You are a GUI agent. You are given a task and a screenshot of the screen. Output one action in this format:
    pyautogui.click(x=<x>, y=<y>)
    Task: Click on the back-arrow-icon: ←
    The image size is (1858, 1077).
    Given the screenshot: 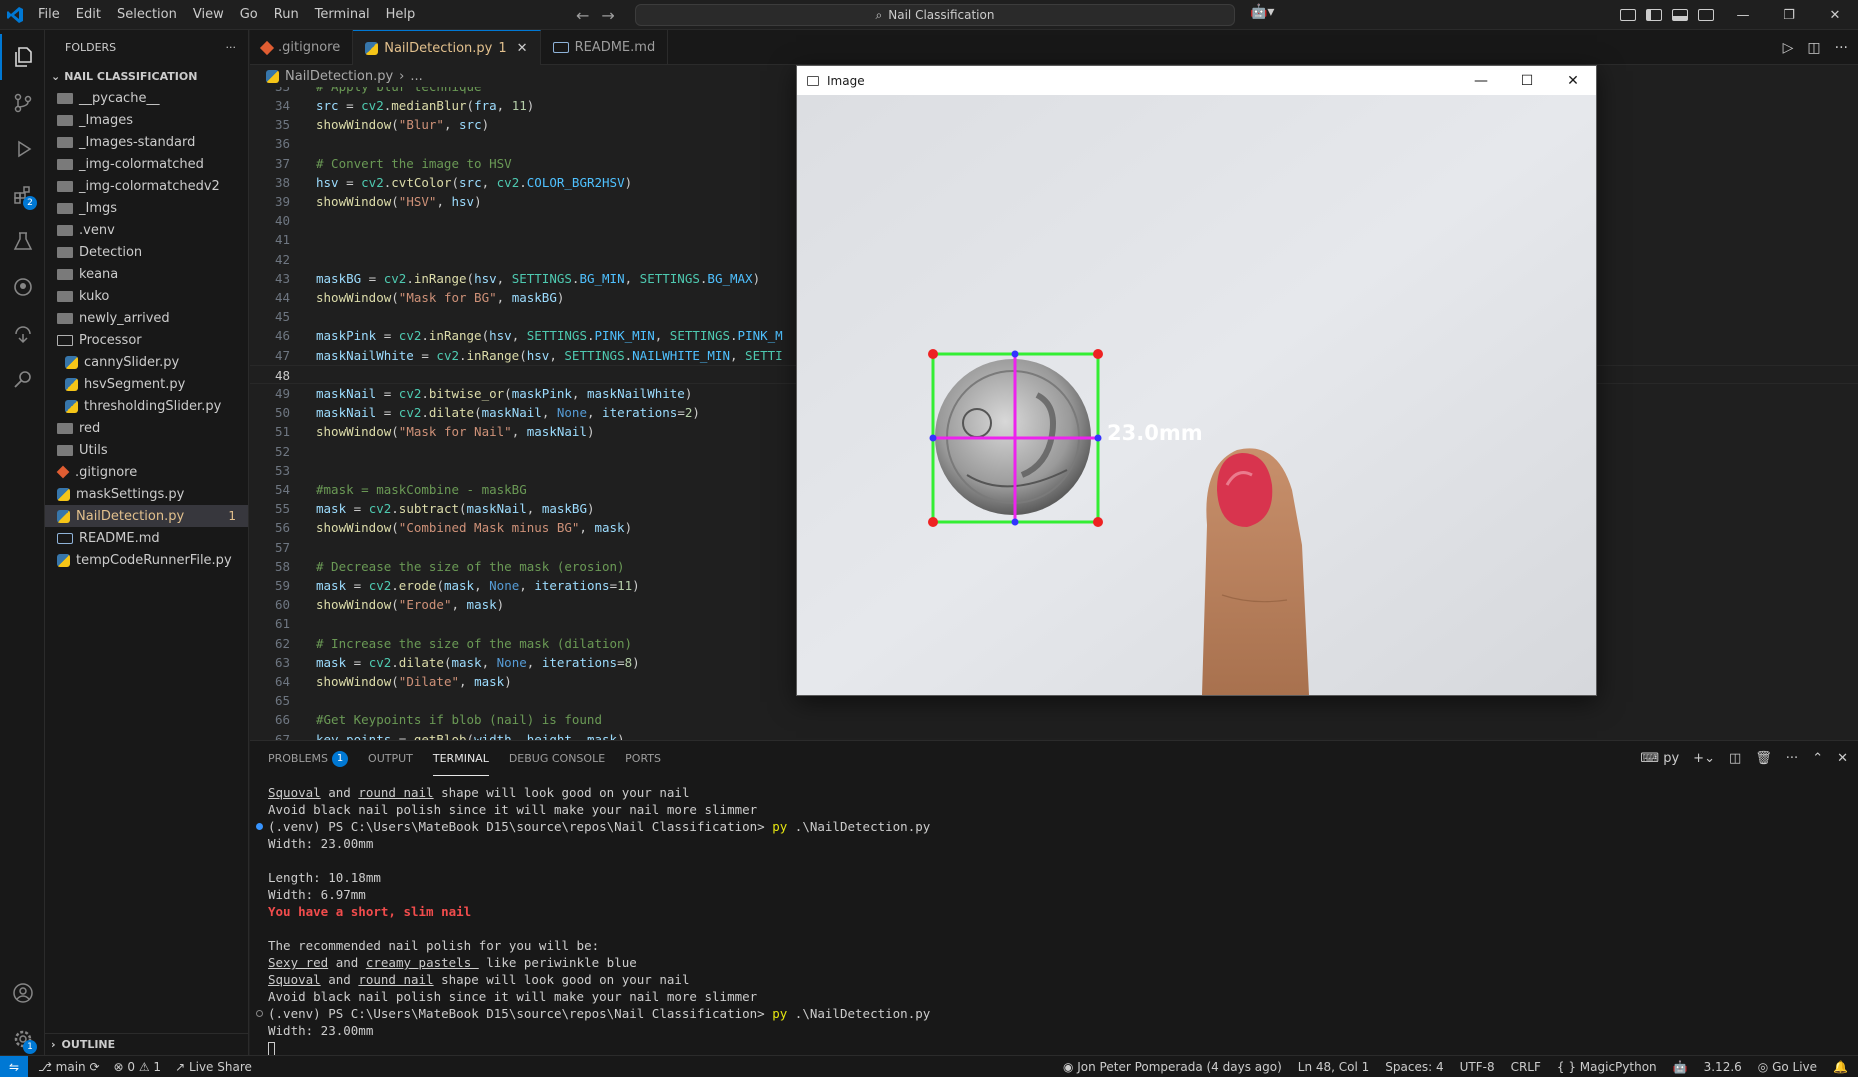 What is the action you would take?
    pyautogui.click(x=582, y=15)
    